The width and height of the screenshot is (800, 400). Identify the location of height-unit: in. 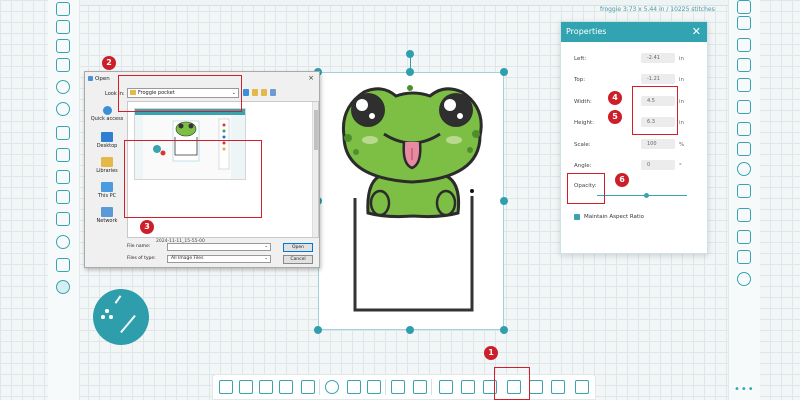
(682, 123).